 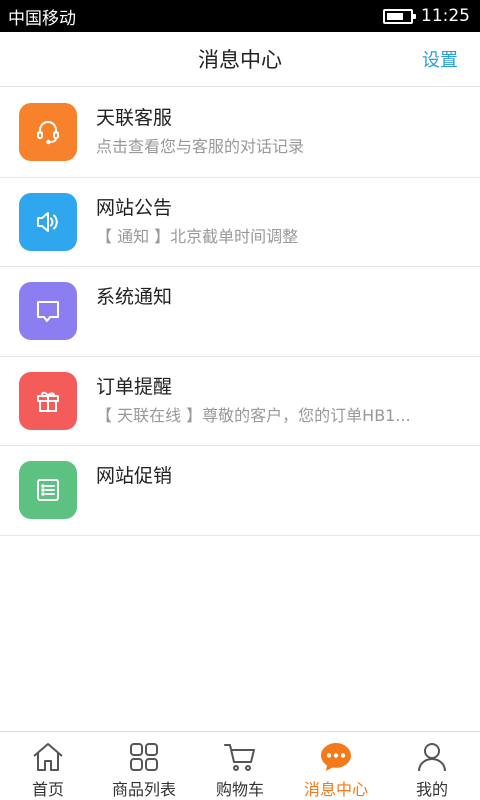 I want to click on bottom-tab-bar: 首页 商品列表 购物车 消息中心 我的, so click(x=240, y=765).